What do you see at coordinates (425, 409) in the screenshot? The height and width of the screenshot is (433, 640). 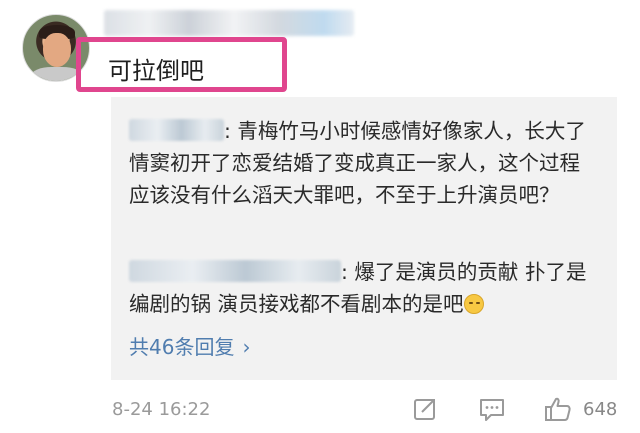 I see `share-icon` at bounding box center [425, 409].